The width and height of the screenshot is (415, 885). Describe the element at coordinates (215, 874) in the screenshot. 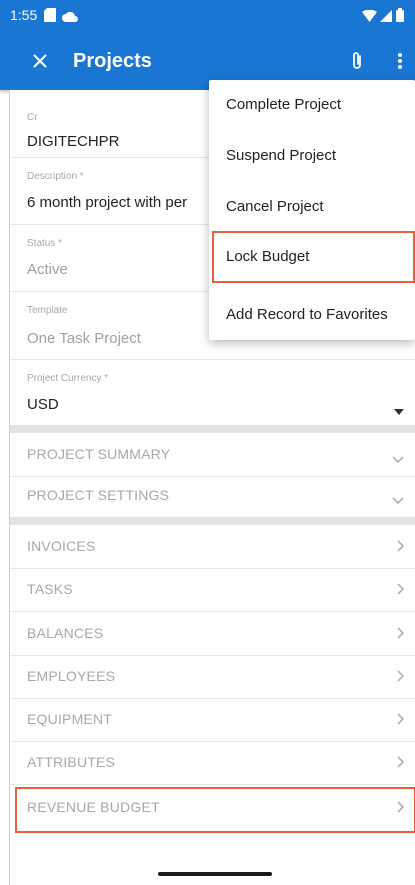

I see `home-indicator` at that location.